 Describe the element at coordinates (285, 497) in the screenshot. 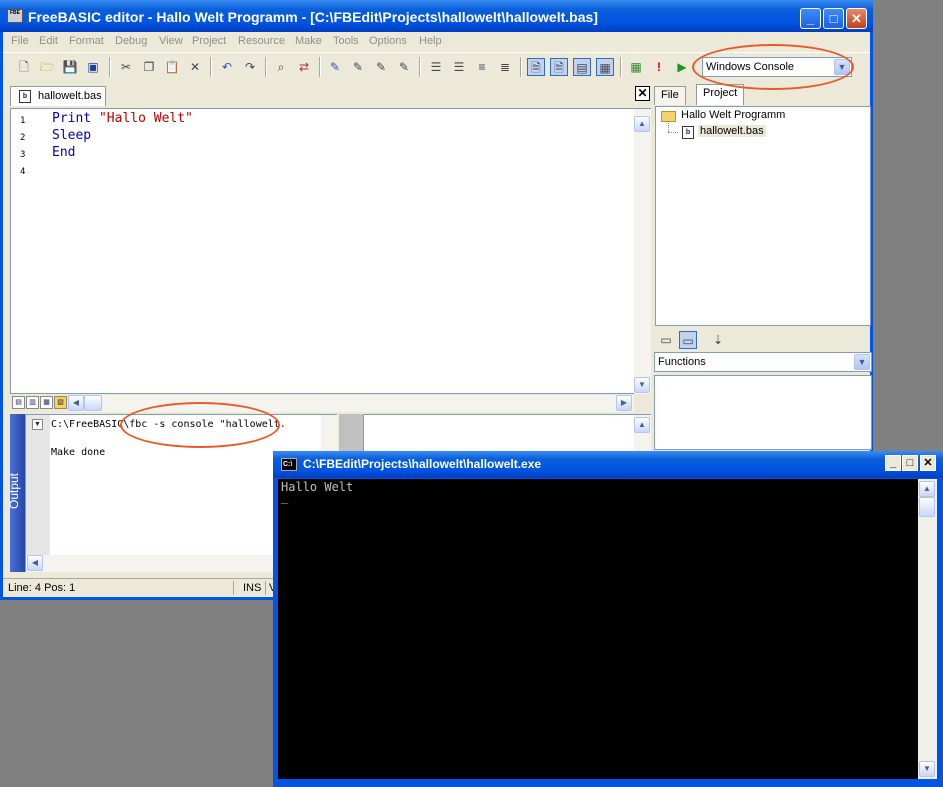

I see `console-cursor: _` at that location.